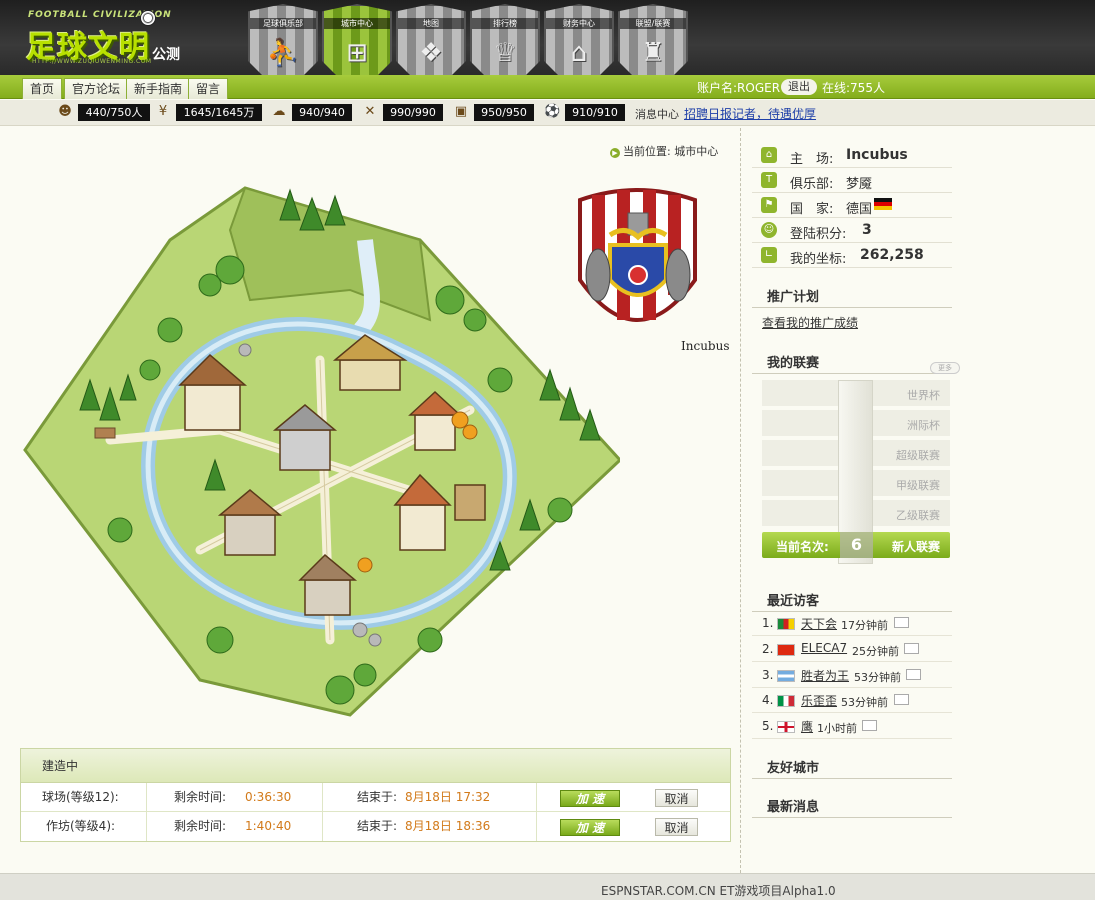  Describe the element at coordinates (864, 625) in the screenshot. I see `visitor-time: 17分钟前` at that location.